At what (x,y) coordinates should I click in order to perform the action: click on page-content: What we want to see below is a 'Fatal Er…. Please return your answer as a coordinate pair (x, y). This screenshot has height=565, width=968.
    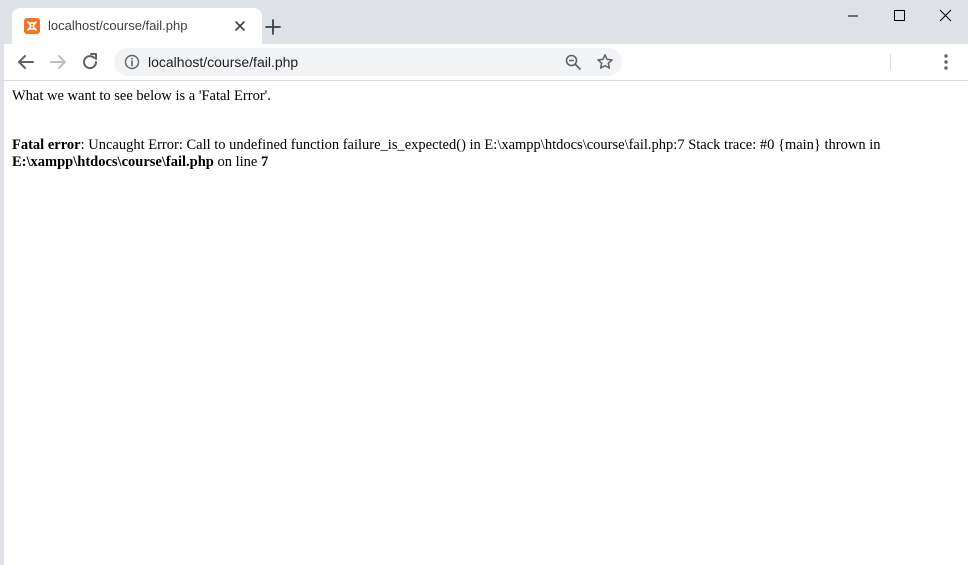
    Looking at the image, I should click on (487, 129).